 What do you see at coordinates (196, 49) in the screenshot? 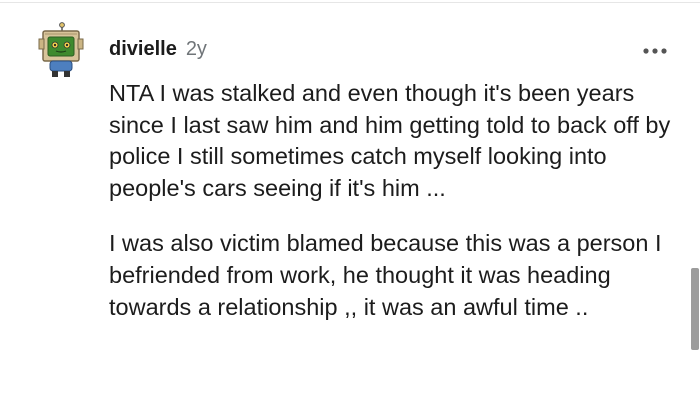
I see `comment-age: 2y` at bounding box center [196, 49].